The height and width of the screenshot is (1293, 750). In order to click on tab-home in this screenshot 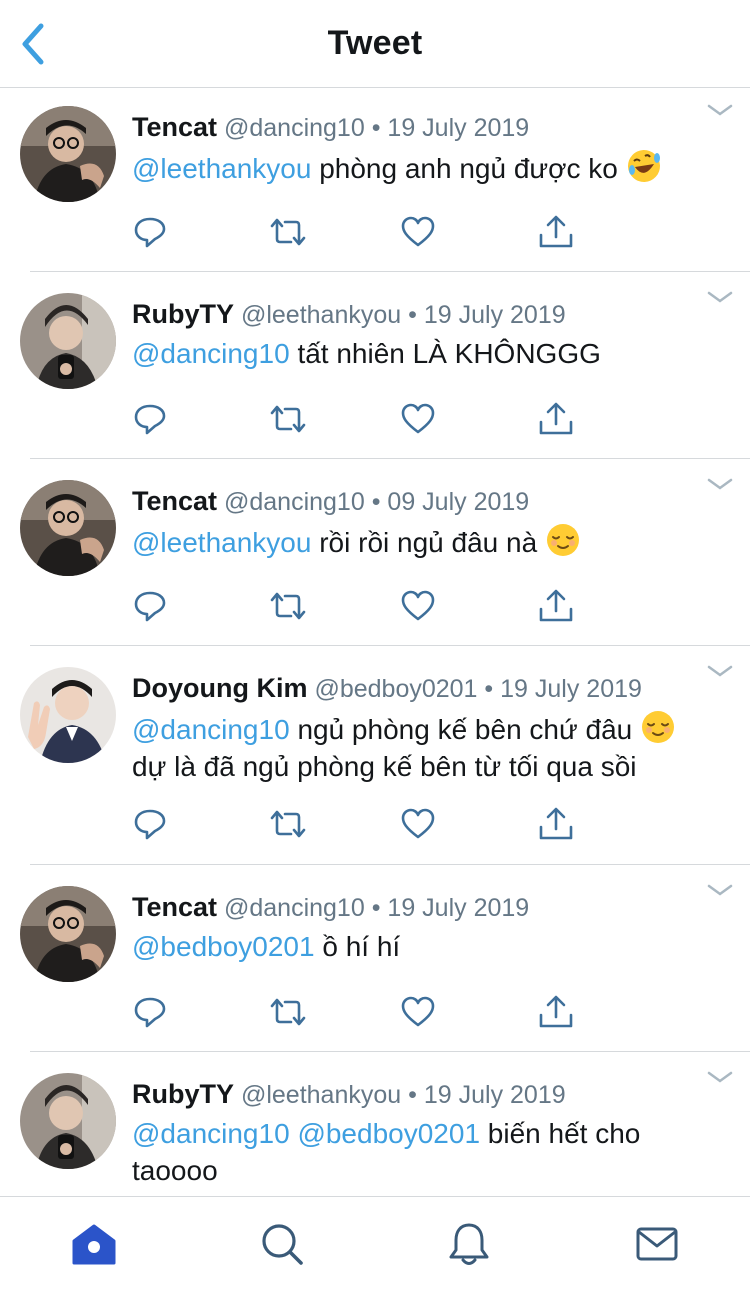, I will do `click(94, 1244)`.